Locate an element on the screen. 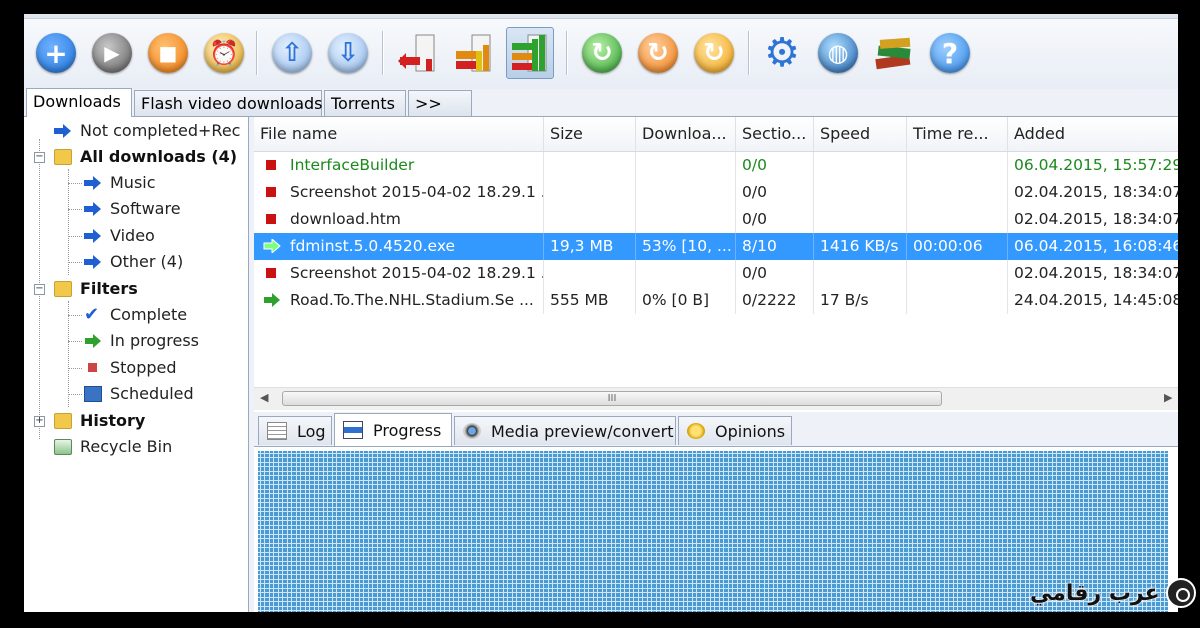 Image resolution: width=1200 pixels, height=628 pixels. tab-downloads: Downloads is located at coordinates (79, 102).